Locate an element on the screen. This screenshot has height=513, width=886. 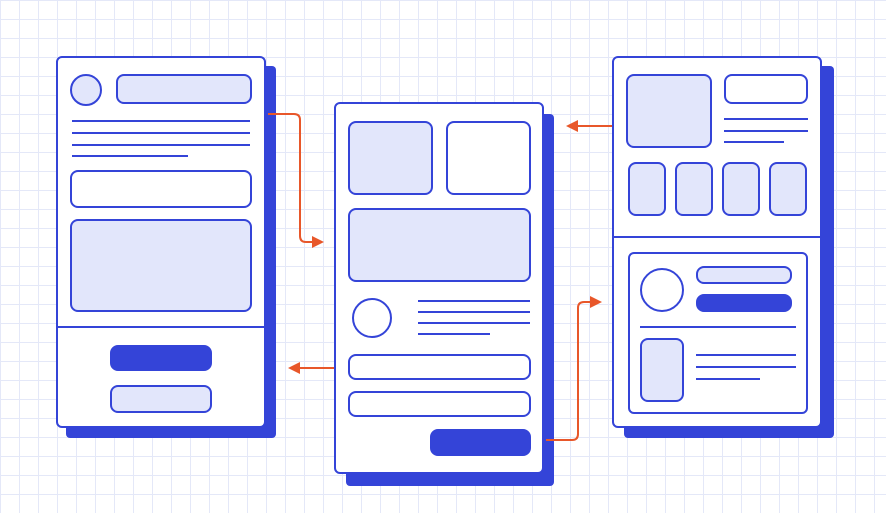
secondary-button-placeholder is located at coordinates (161, 399).